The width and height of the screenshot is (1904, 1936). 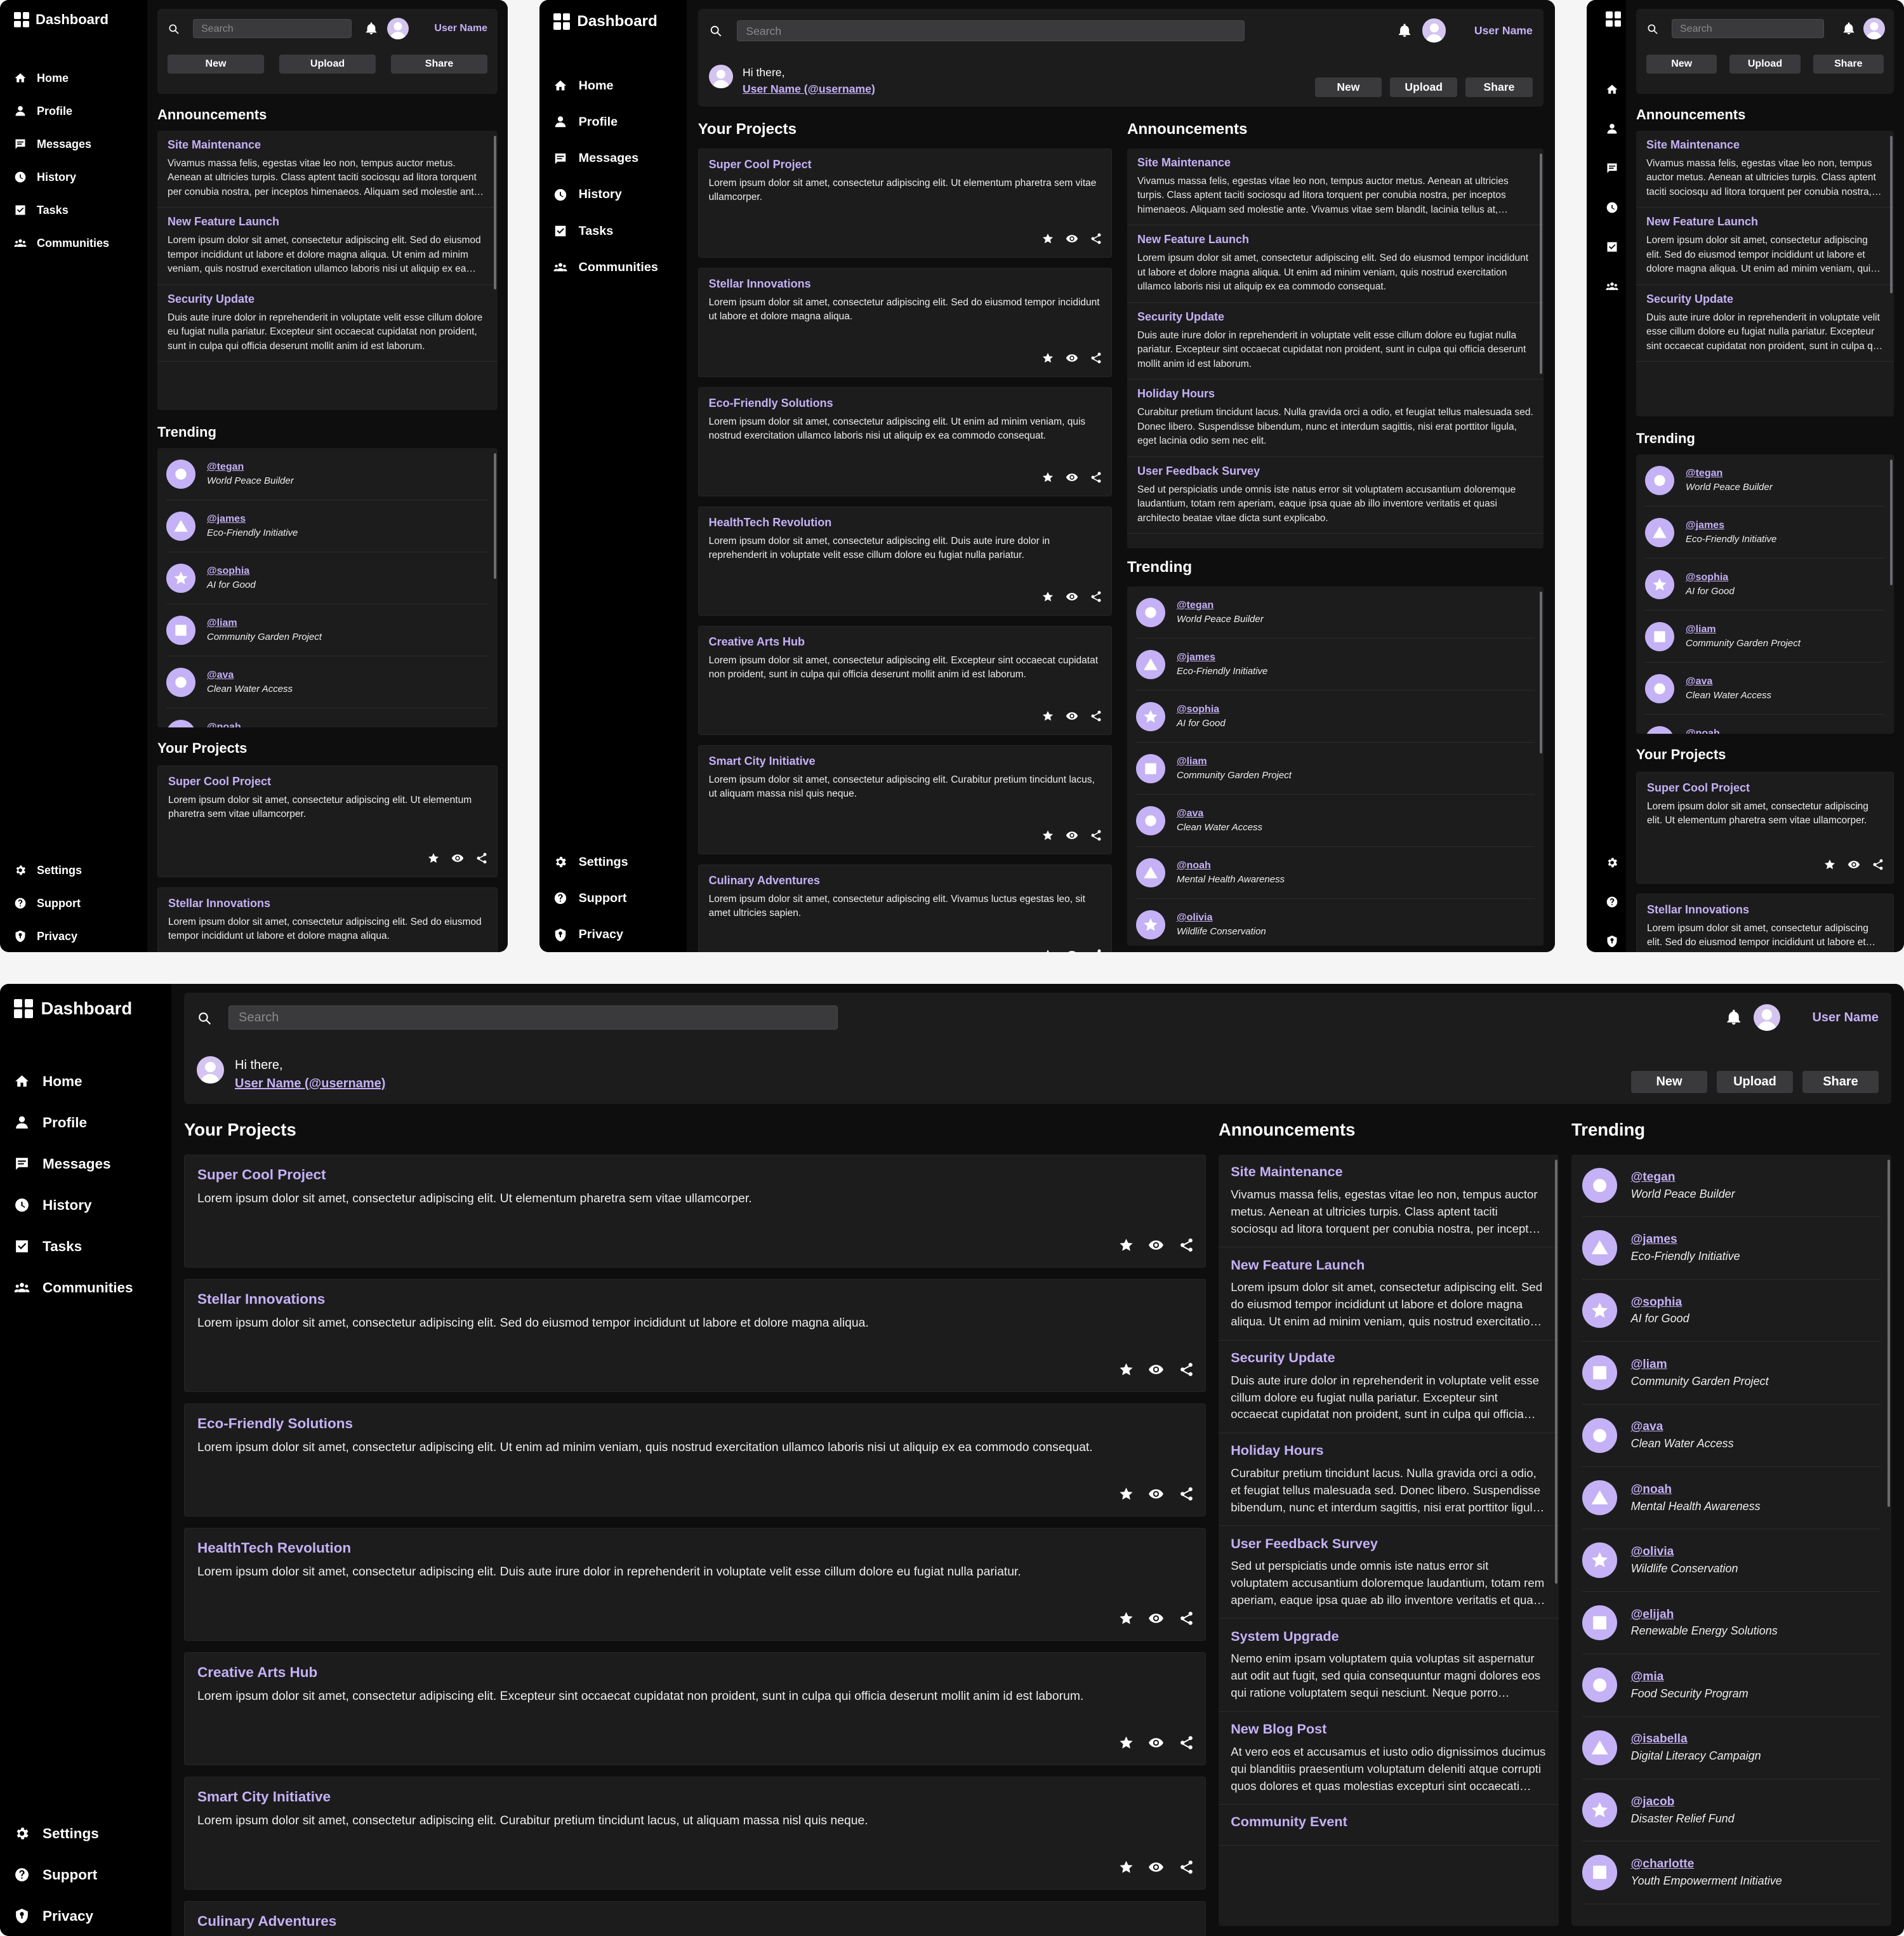 I want to click on trending-item: @olivia Wildlife Conservation, so click(x=1731, y=1560).